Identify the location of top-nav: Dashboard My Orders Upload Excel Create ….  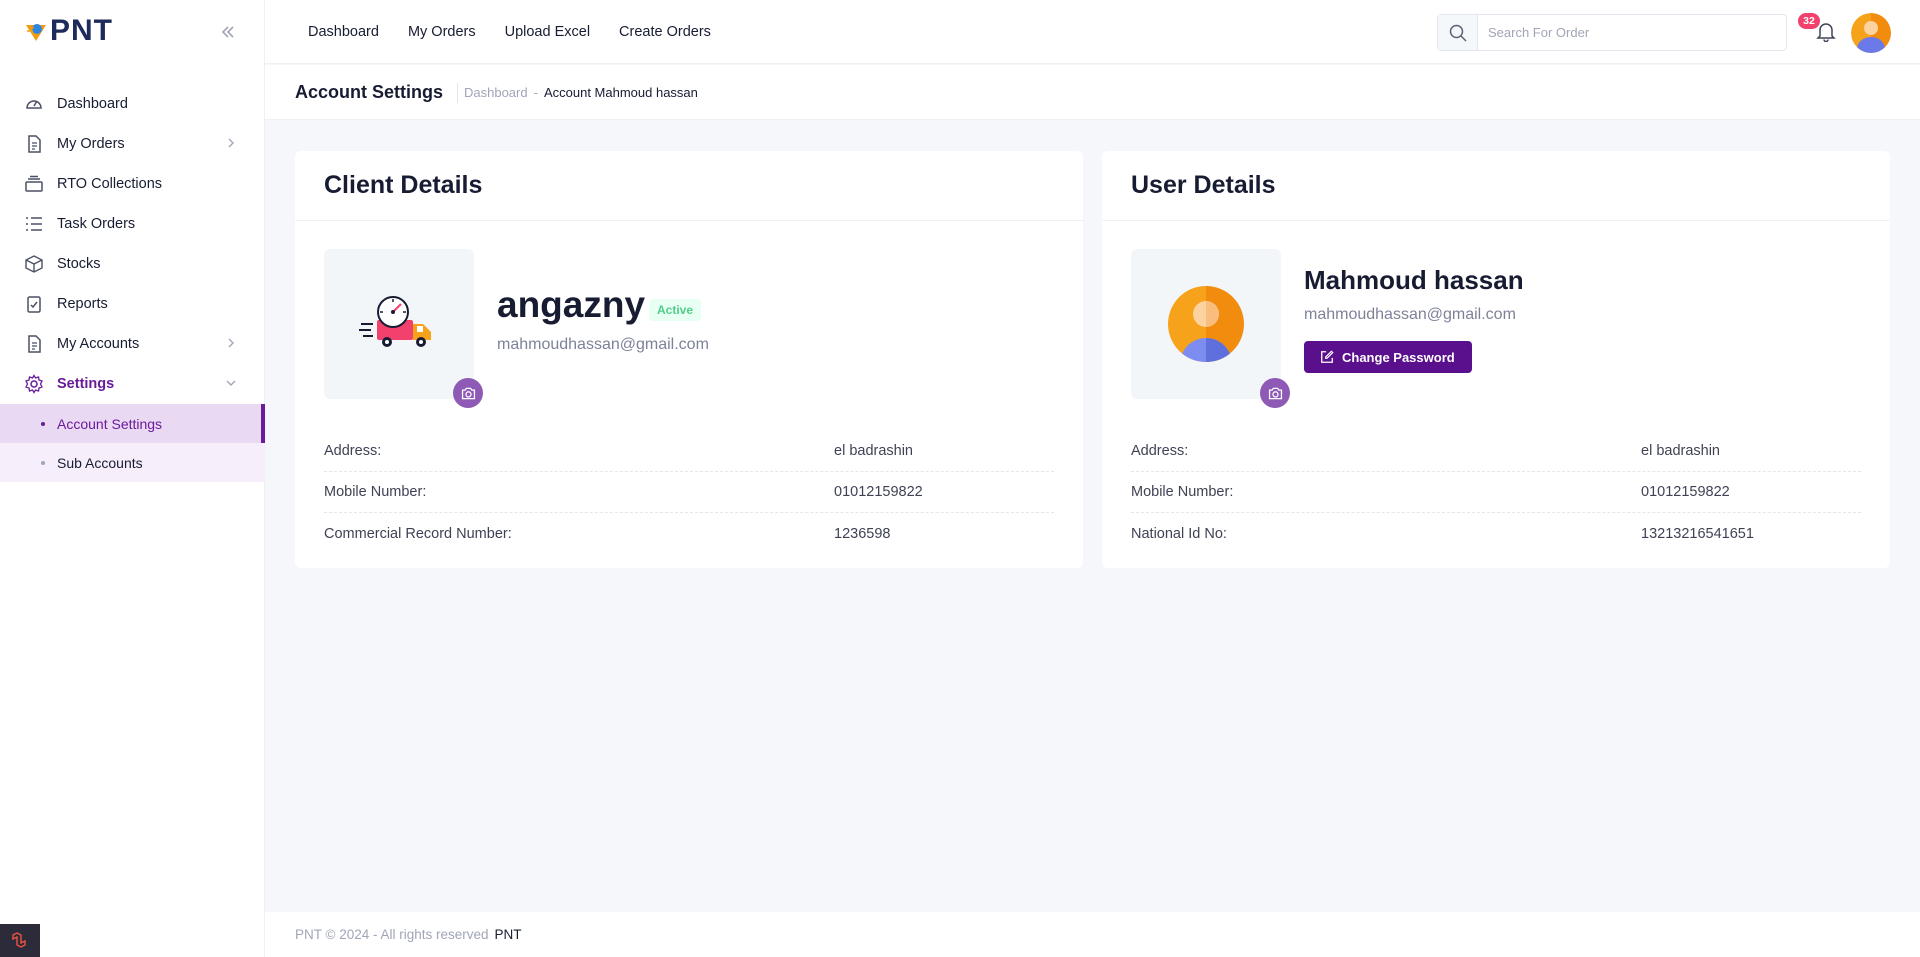
(509, 32).